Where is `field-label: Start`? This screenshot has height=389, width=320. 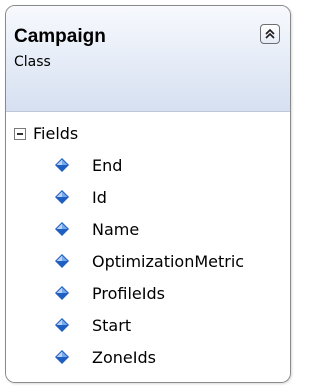
field-label: Start is located at coordinates (112, 325).